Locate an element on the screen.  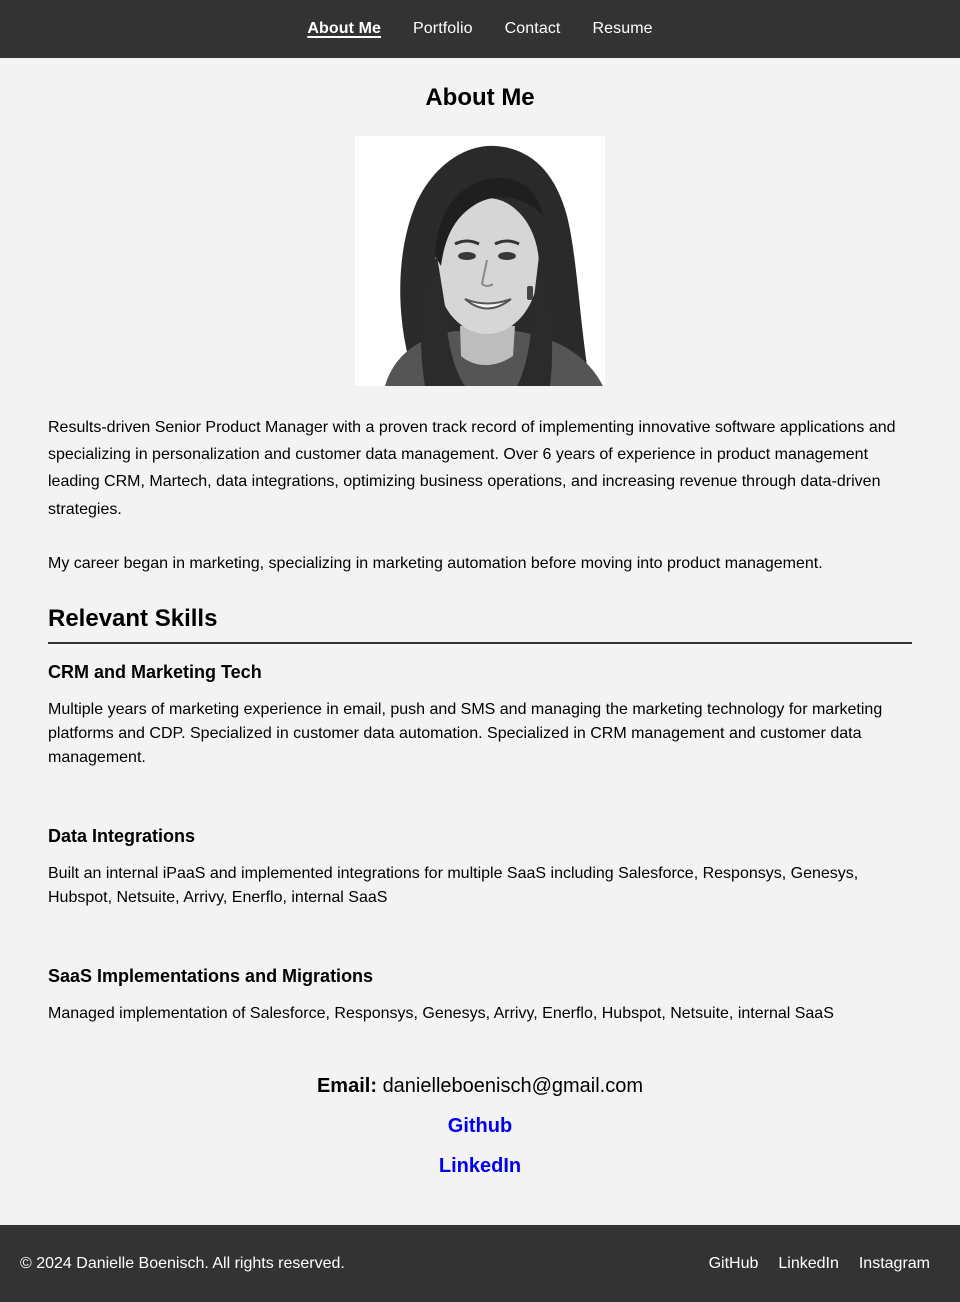
email-address: danielleboenisch@gmail.com is located at coordinates (513, 1086).